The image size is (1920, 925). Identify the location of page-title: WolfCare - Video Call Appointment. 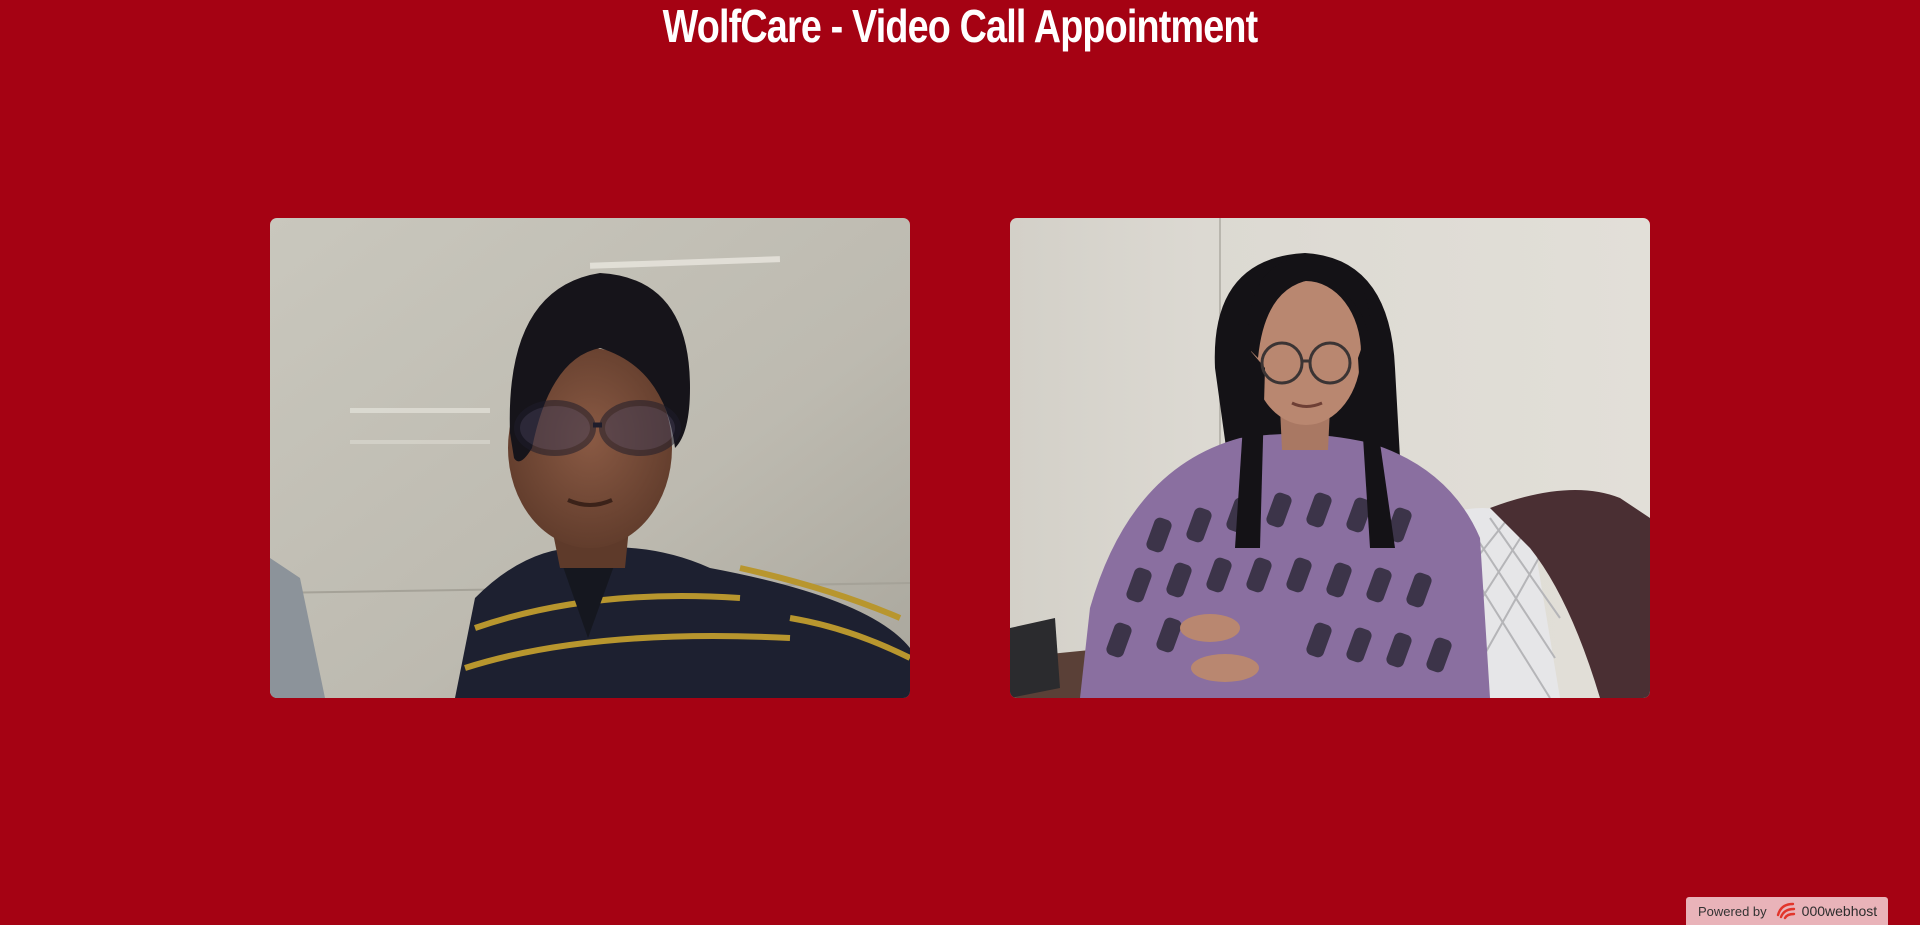
(960, 26).